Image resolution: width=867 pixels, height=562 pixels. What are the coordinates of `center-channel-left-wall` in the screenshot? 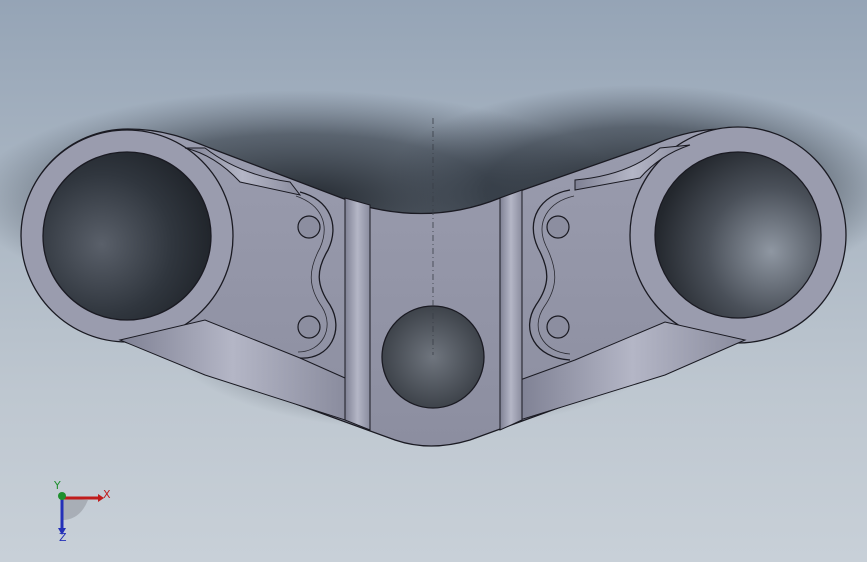 It's located at (357, 314).